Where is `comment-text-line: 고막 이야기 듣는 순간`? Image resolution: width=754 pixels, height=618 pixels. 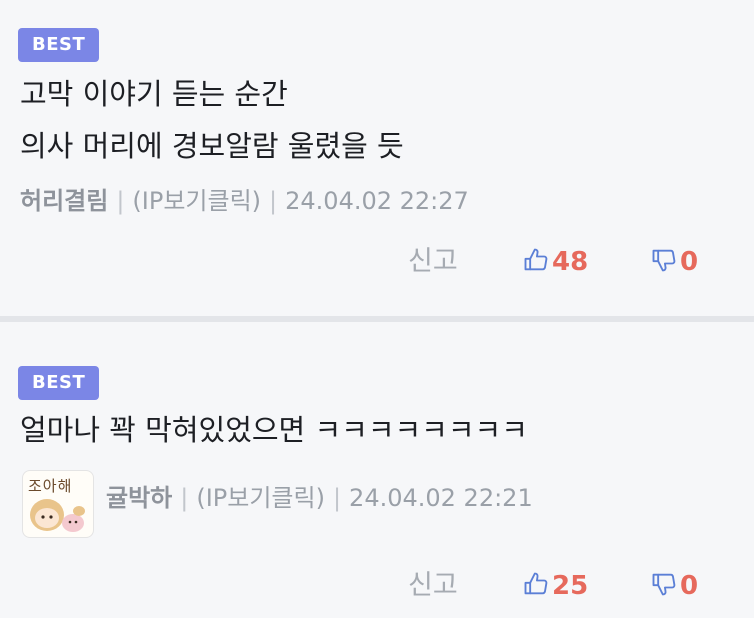
comment-text-line: 고막 이야기 듣는 순간 is located at coordinates (154, 94).